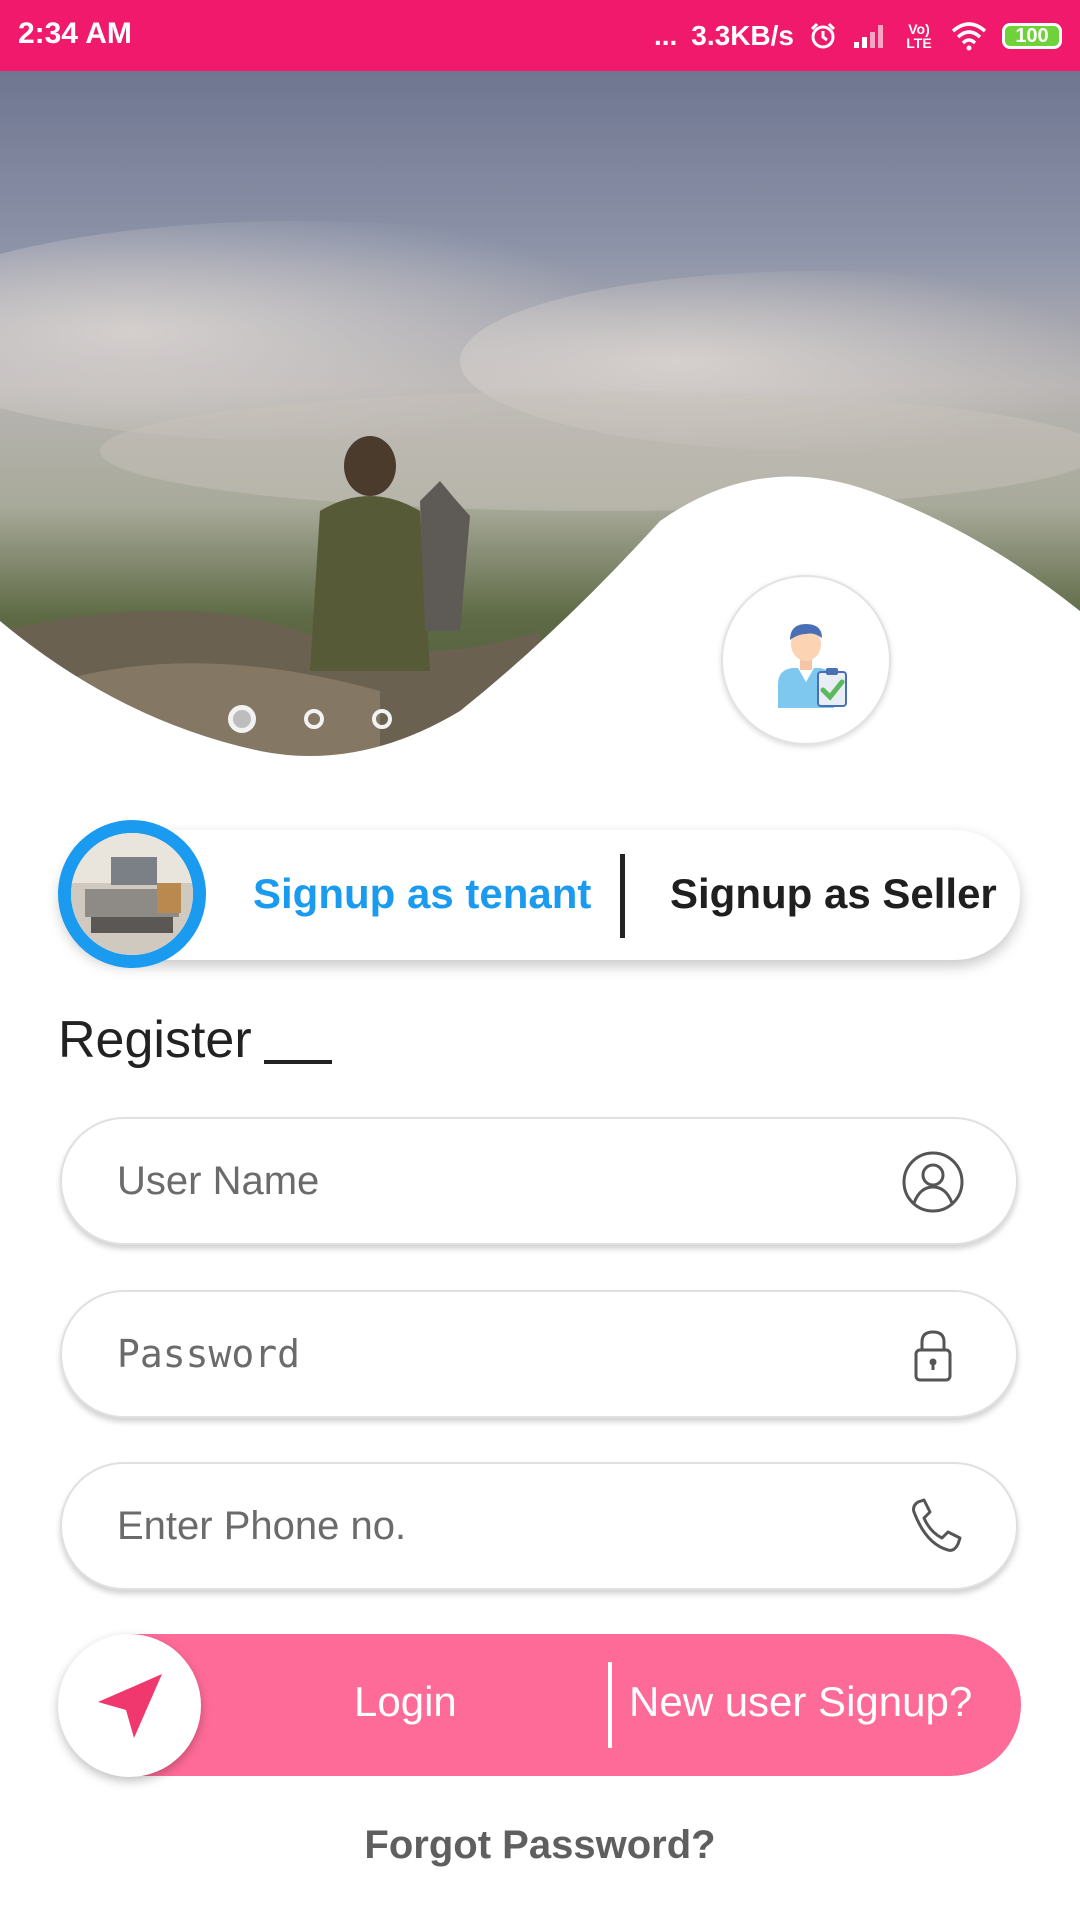 The width and height of the screenshot is (1080, 1920). I want to click on status-icons: ... 3.3KB/s Vo) LTE 100, so click(858, 36).